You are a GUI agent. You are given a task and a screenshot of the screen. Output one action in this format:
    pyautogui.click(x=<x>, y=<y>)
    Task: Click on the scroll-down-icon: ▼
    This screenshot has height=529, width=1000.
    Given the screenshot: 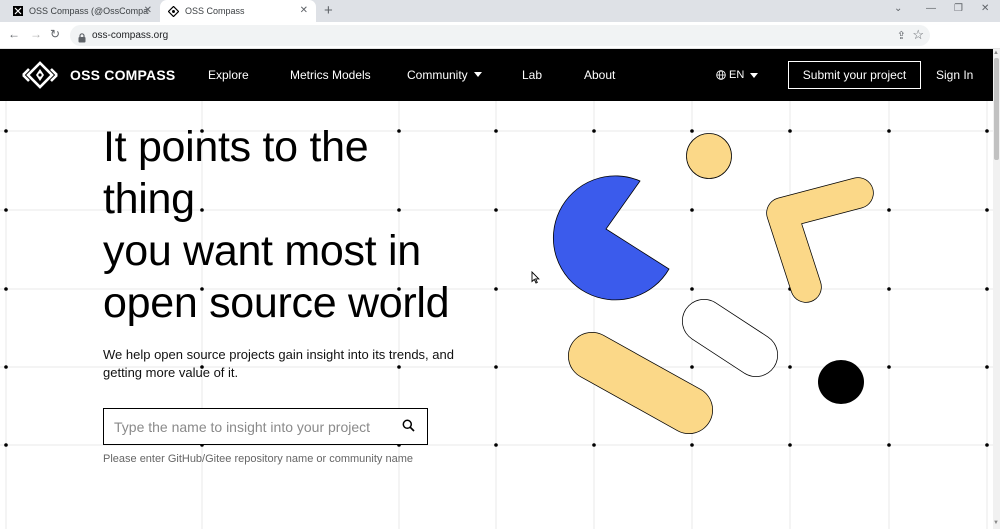 What is the action you would take?
    pyautogui.click(x=996, y=523)
    